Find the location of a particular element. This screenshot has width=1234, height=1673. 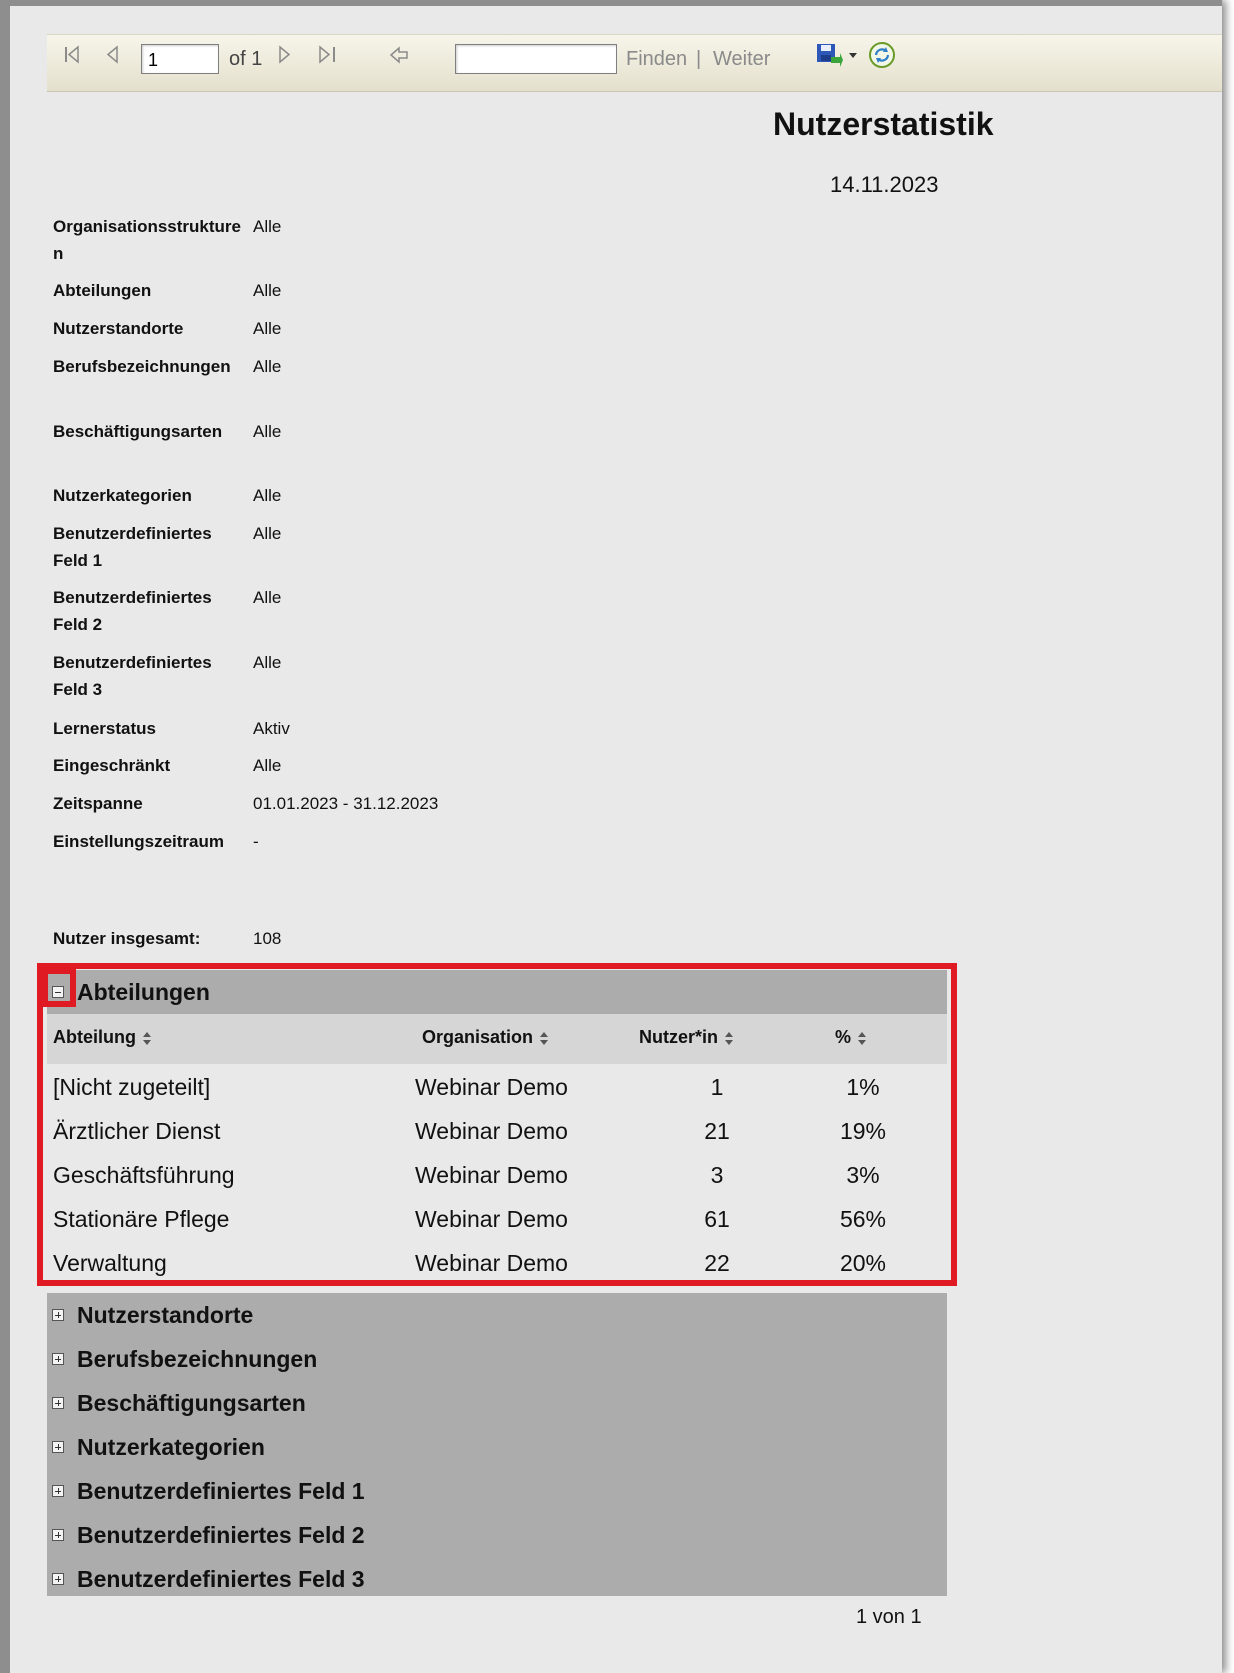

report-title: Nutzerstatistik is located at coordinates (883, 124).